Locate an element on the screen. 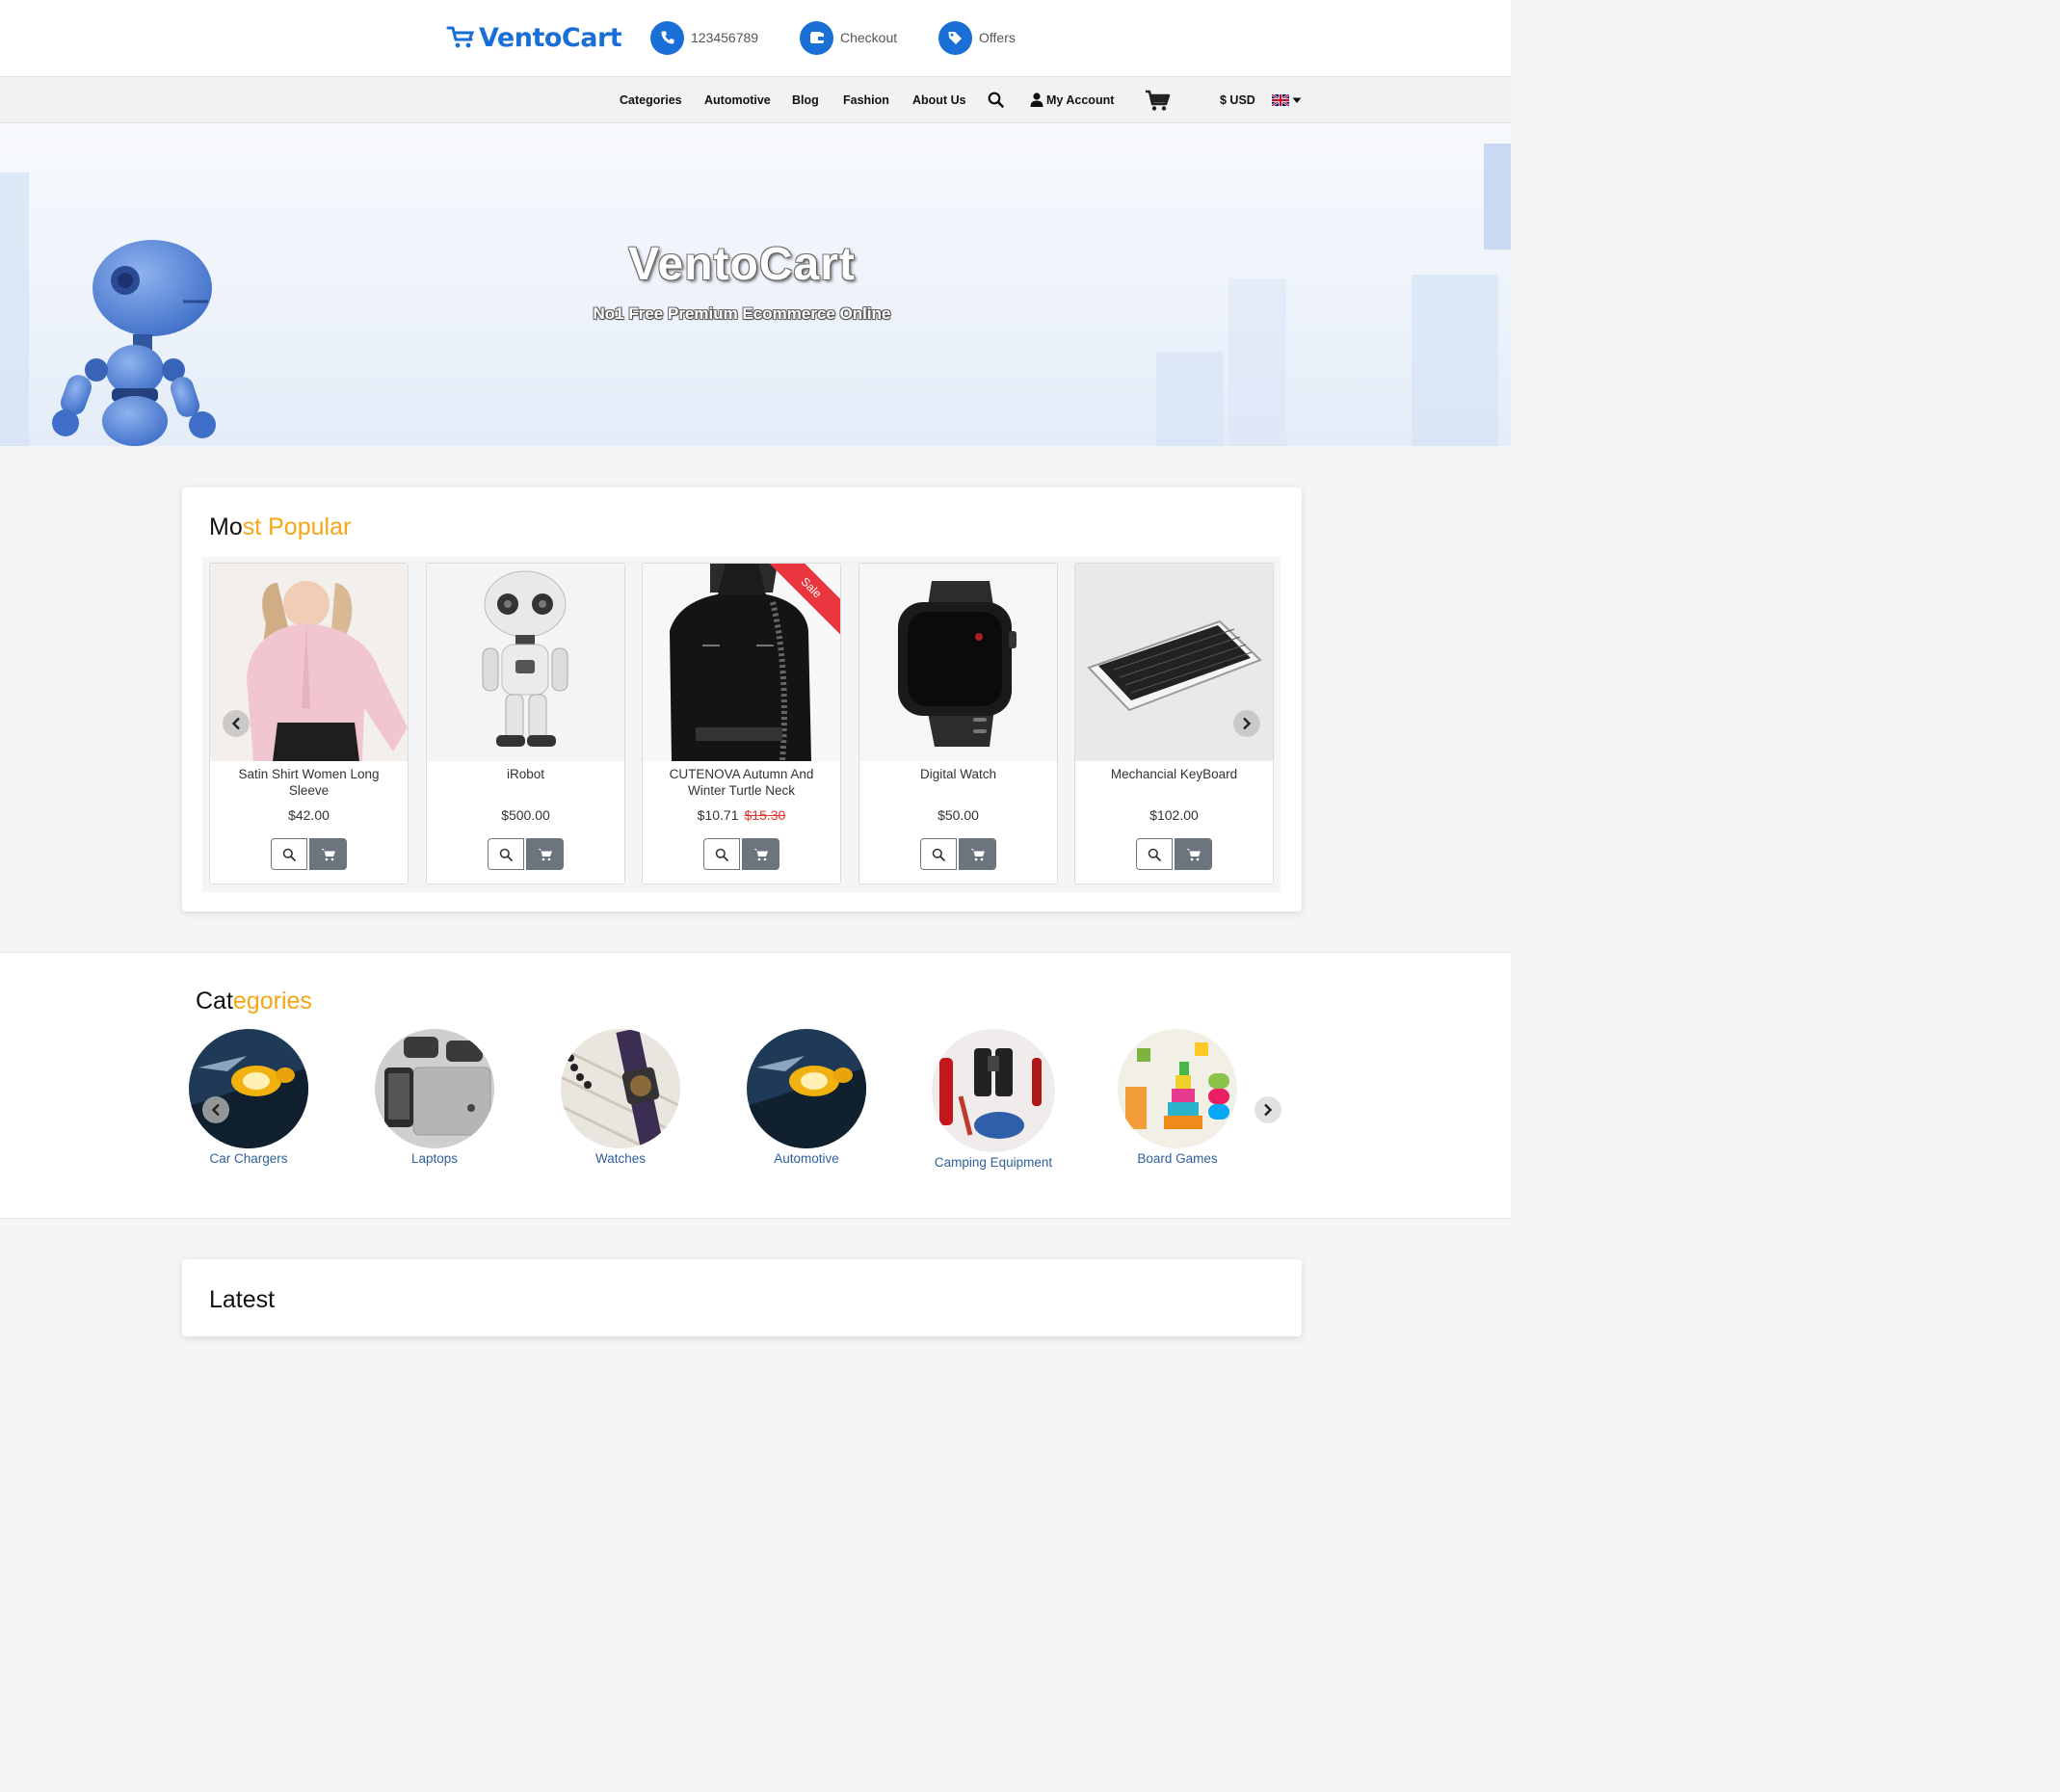 This screenshot has width=2060, height=1792. section-title-part: st Popular is located at coordinates (297, 527).